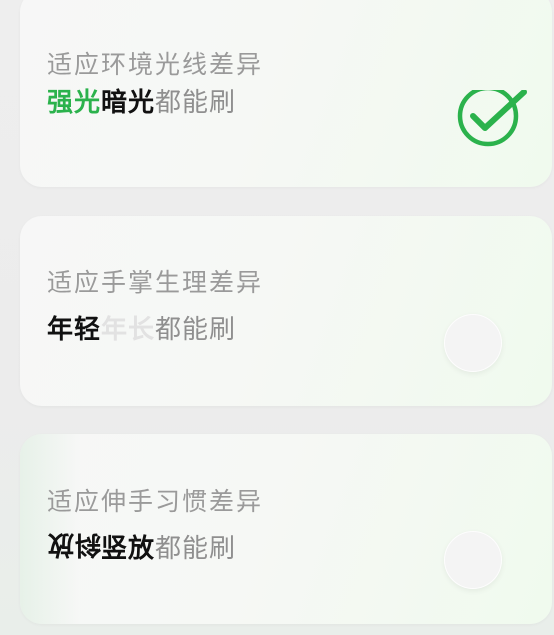 The width and height of the screenshot is (554, 635). Describe the element at coordinates (155, 282) in the screenshot. I see `option-subtitle: 适应手掌生理差异` at that location.